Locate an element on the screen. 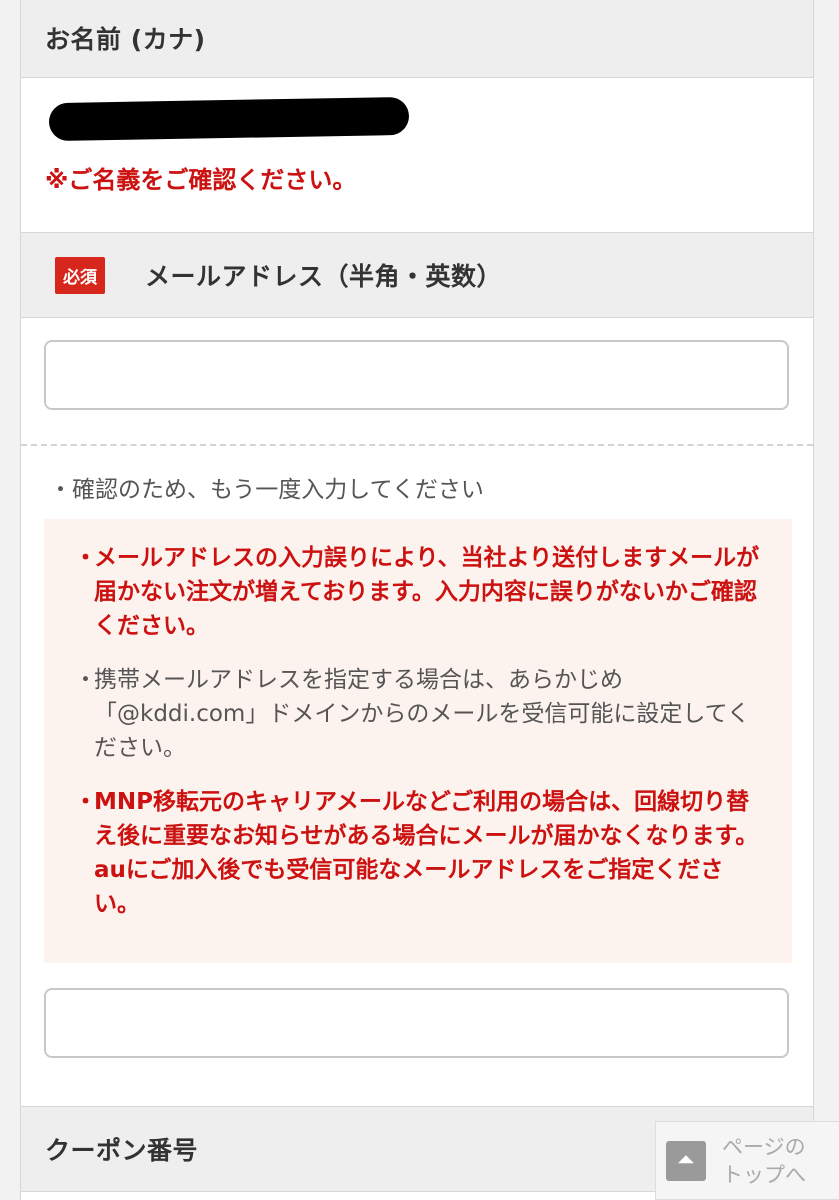  name-confirm-note: ※ご名義をご確認ください。 is located at coordinates (201, 180).